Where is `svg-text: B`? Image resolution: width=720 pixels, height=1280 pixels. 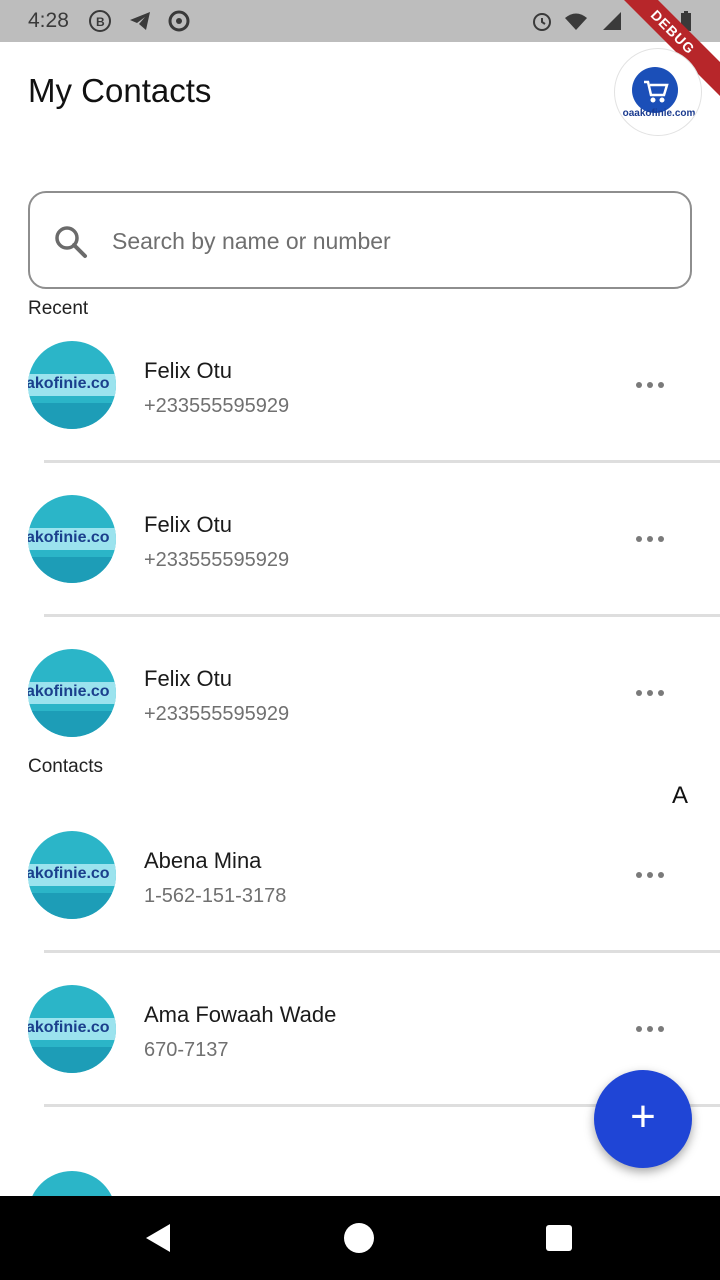 svg-text: B is located at coordinates (100, 22).